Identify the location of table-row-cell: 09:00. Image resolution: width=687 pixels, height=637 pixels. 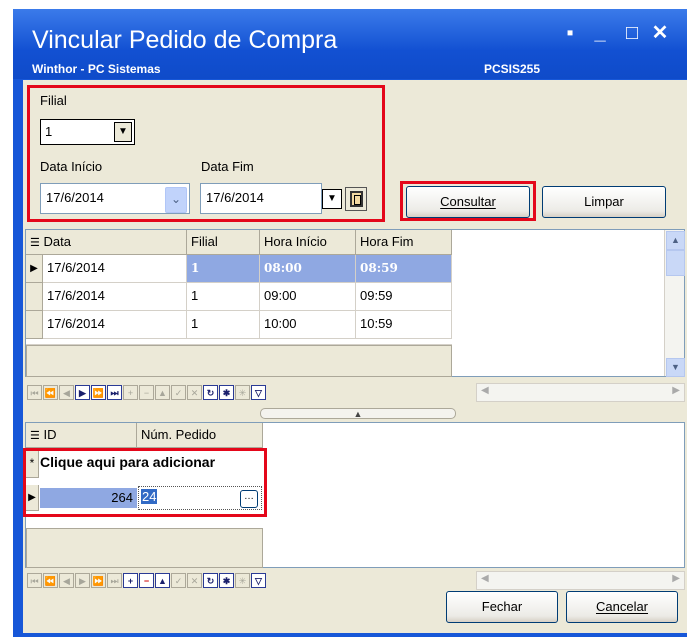
(308, 297).